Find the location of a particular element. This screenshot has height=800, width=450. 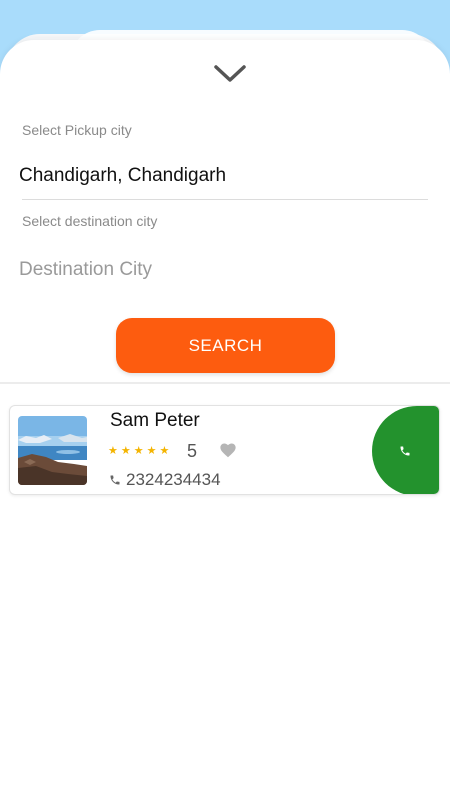

pickup-city-field: Chandigarh, Chandigarh is located at coordinates (122, 176).